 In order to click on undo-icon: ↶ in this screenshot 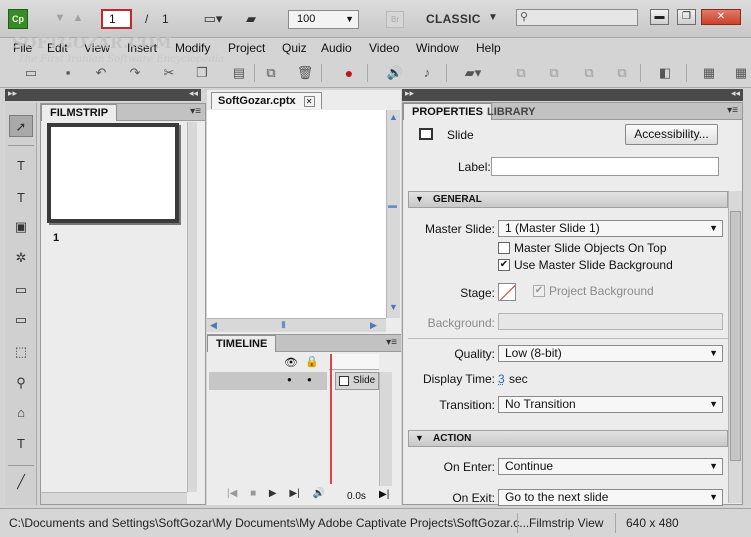, I will do `click(101, 73)`.